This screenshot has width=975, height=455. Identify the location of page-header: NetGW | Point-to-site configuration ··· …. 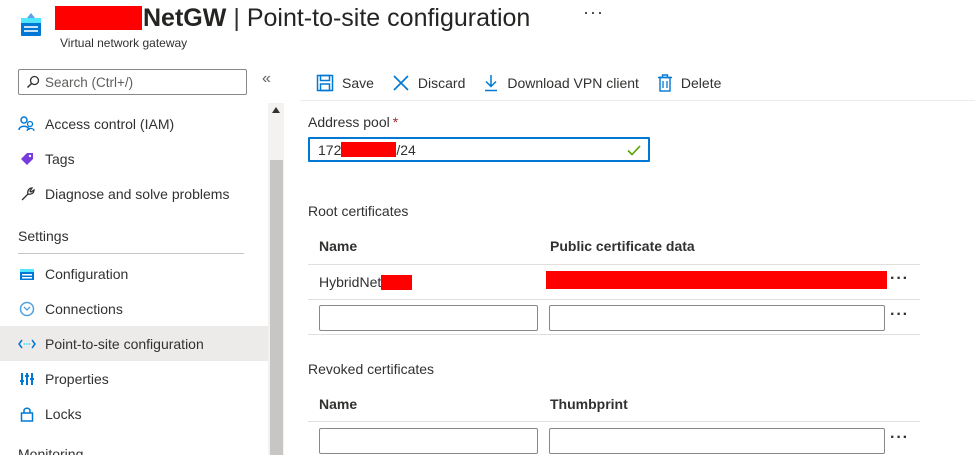
(487, 31).